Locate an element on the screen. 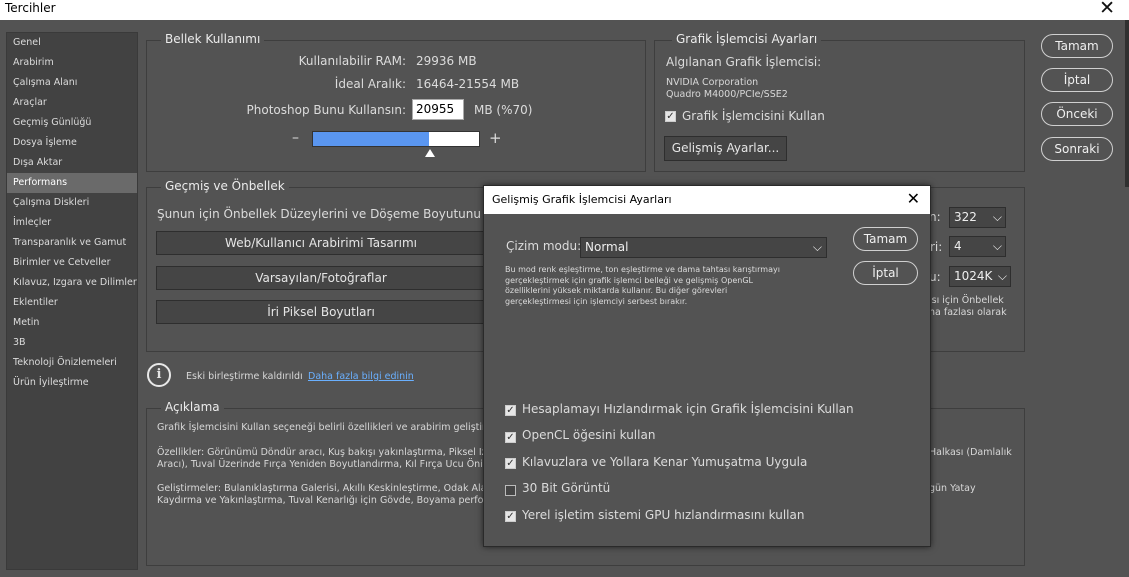 This screenshot has height=577, width=1129. cache-note-line1: ısı için Önbellek is located at coordinates (966, 300).